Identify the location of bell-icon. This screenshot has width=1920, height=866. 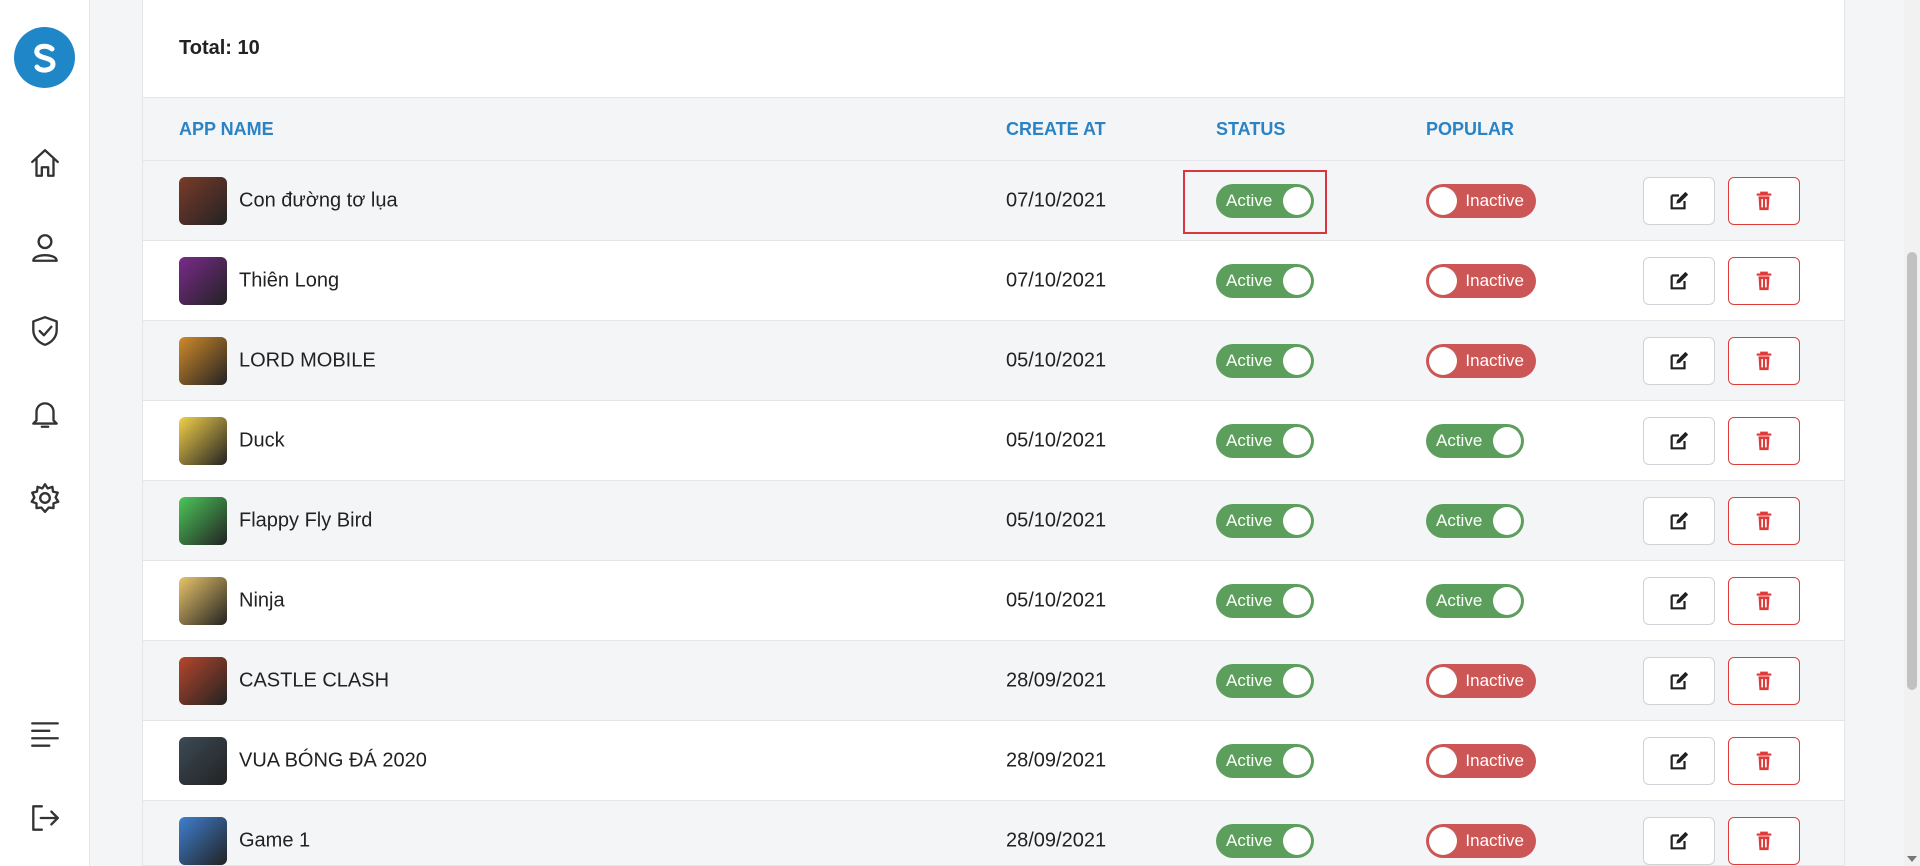
(45, 415).